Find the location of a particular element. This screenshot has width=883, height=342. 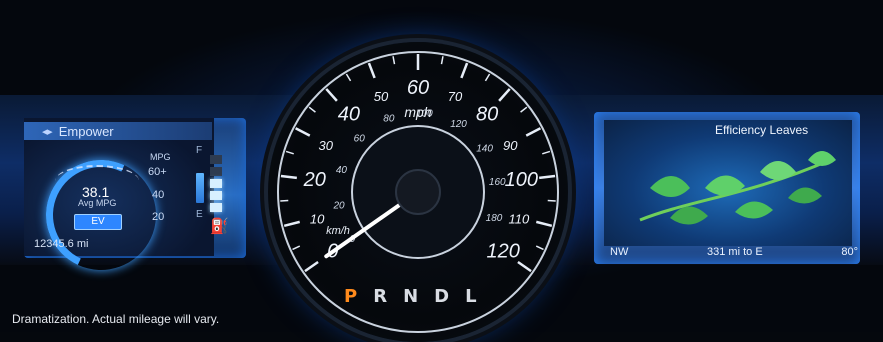

fuel-bars is located at coordinates (216, 184).